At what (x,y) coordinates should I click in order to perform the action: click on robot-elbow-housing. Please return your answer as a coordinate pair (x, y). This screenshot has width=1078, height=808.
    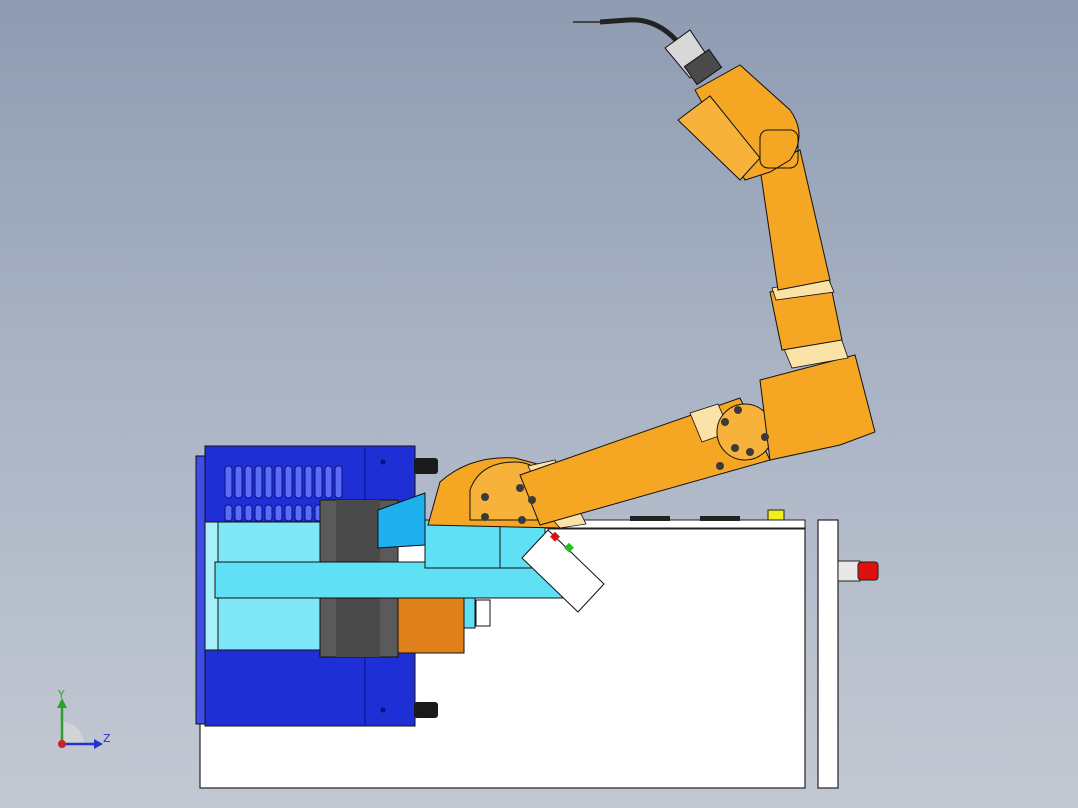
    Looking at the image, I should click on (817, 407).